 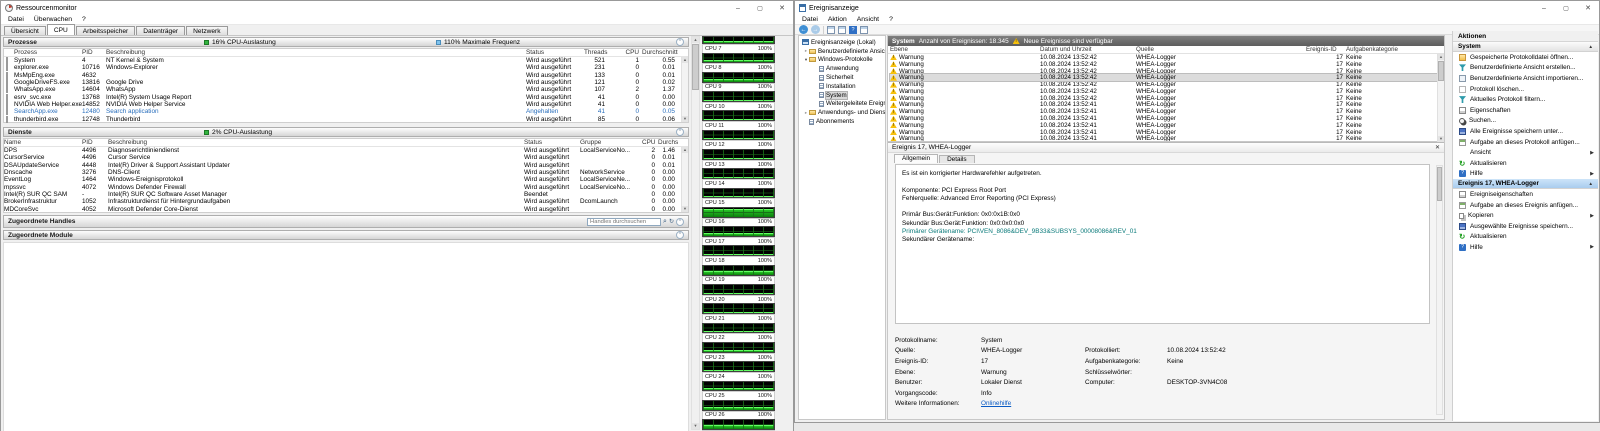 What do you see at coordinates (1088, 49) in the screenshot?
I see `event-column-header: Datum und Uhrzeit` at bounding box center [1088, 49].